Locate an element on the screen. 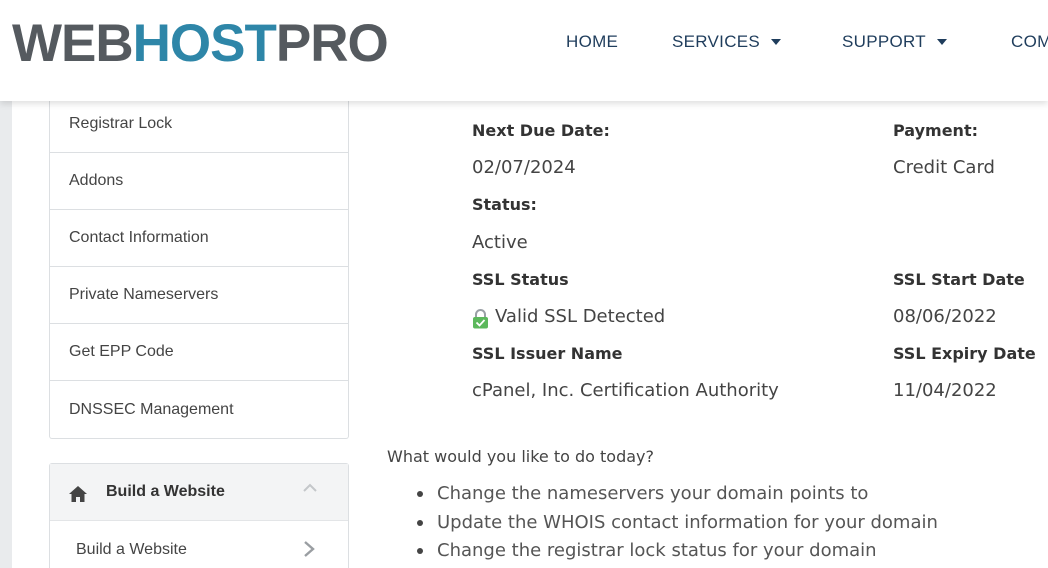  ssl-start-date-value: 08/06/2022 is located at coordinates (945, 316).